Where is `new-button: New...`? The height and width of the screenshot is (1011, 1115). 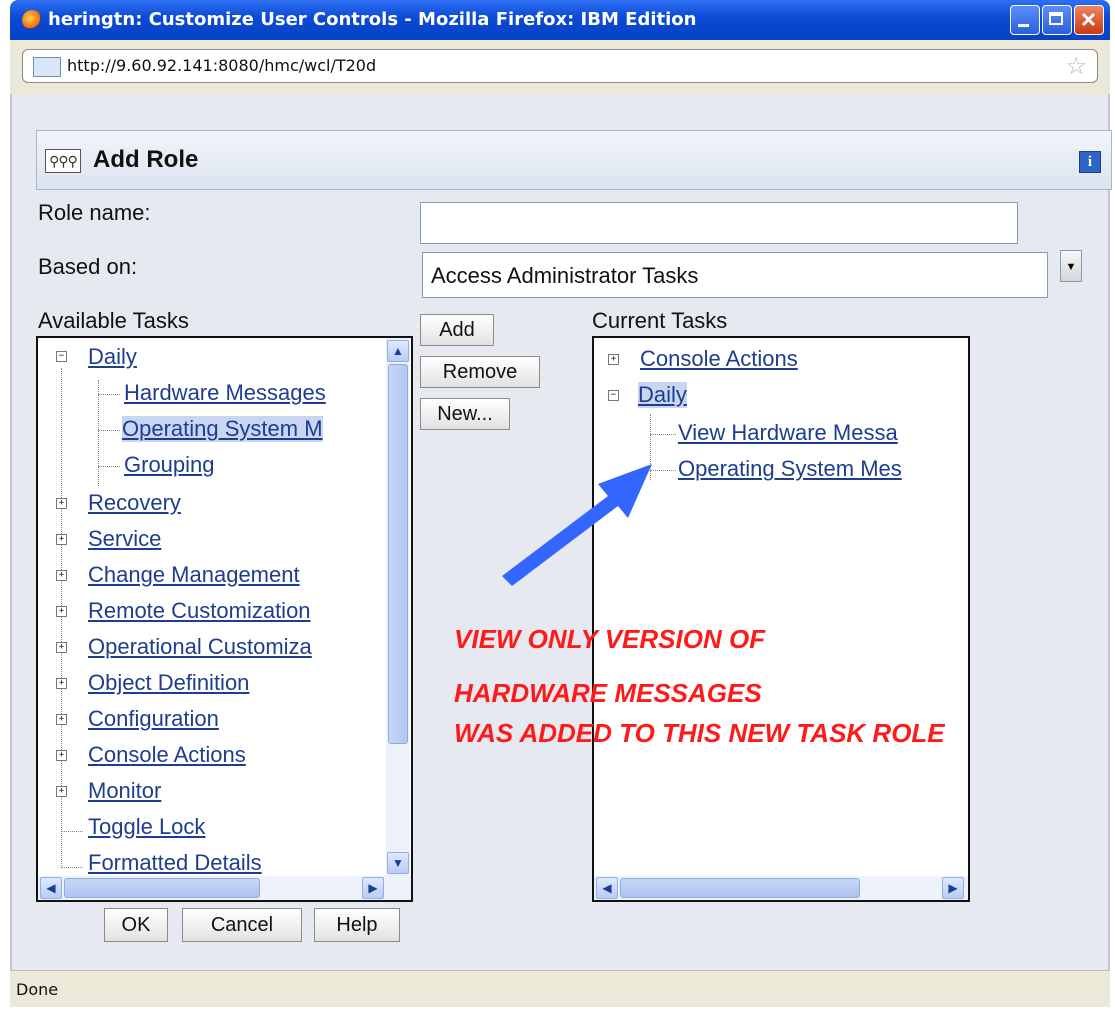 new-button: New... is located at coordinates (465, 414).